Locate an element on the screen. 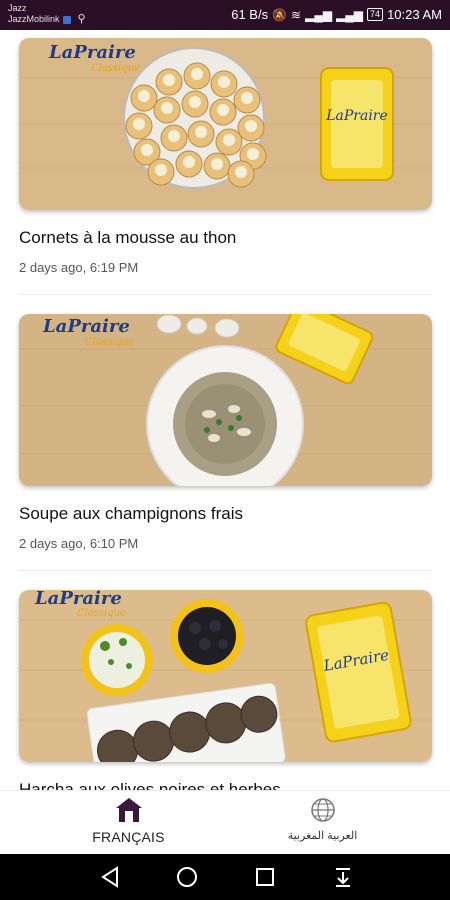  carrier-info: Jazz JazzMobilink ⚲ is located at coordinates (47, 14).